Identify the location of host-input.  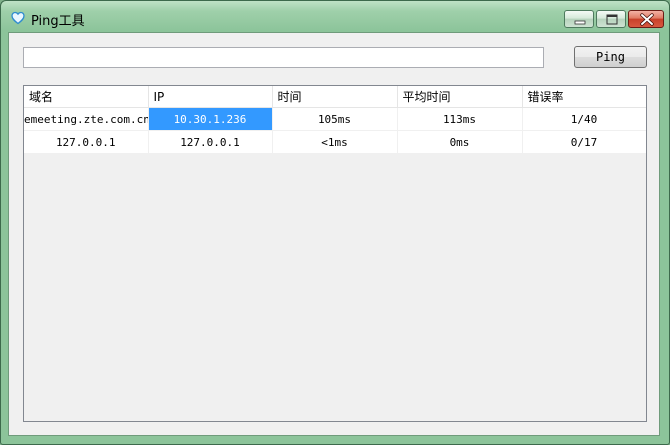
(283, 57).